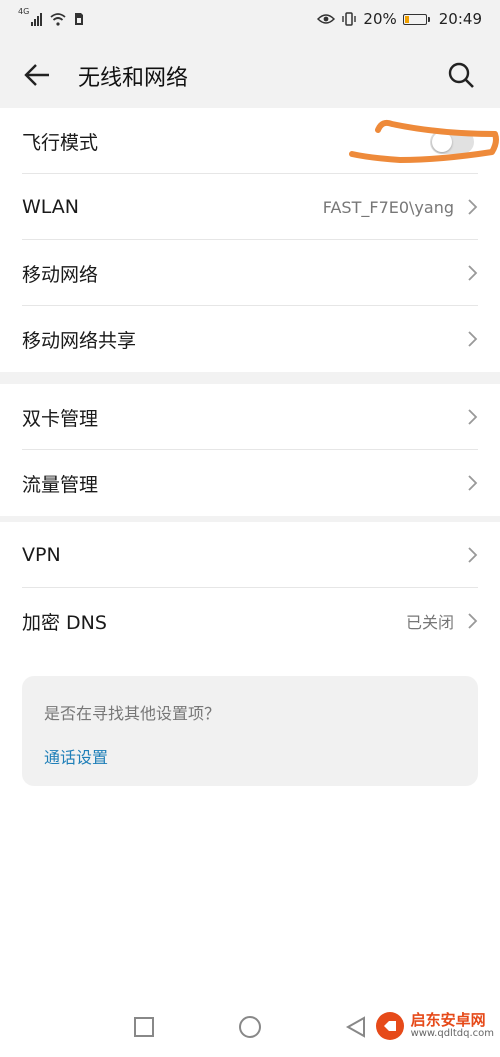 The width and height of the screenshot is (500, 1057). Describe the element at coordinates (250, 20) in the screenshot. I see `status-bar: 4G 20% 20:49` at that location.